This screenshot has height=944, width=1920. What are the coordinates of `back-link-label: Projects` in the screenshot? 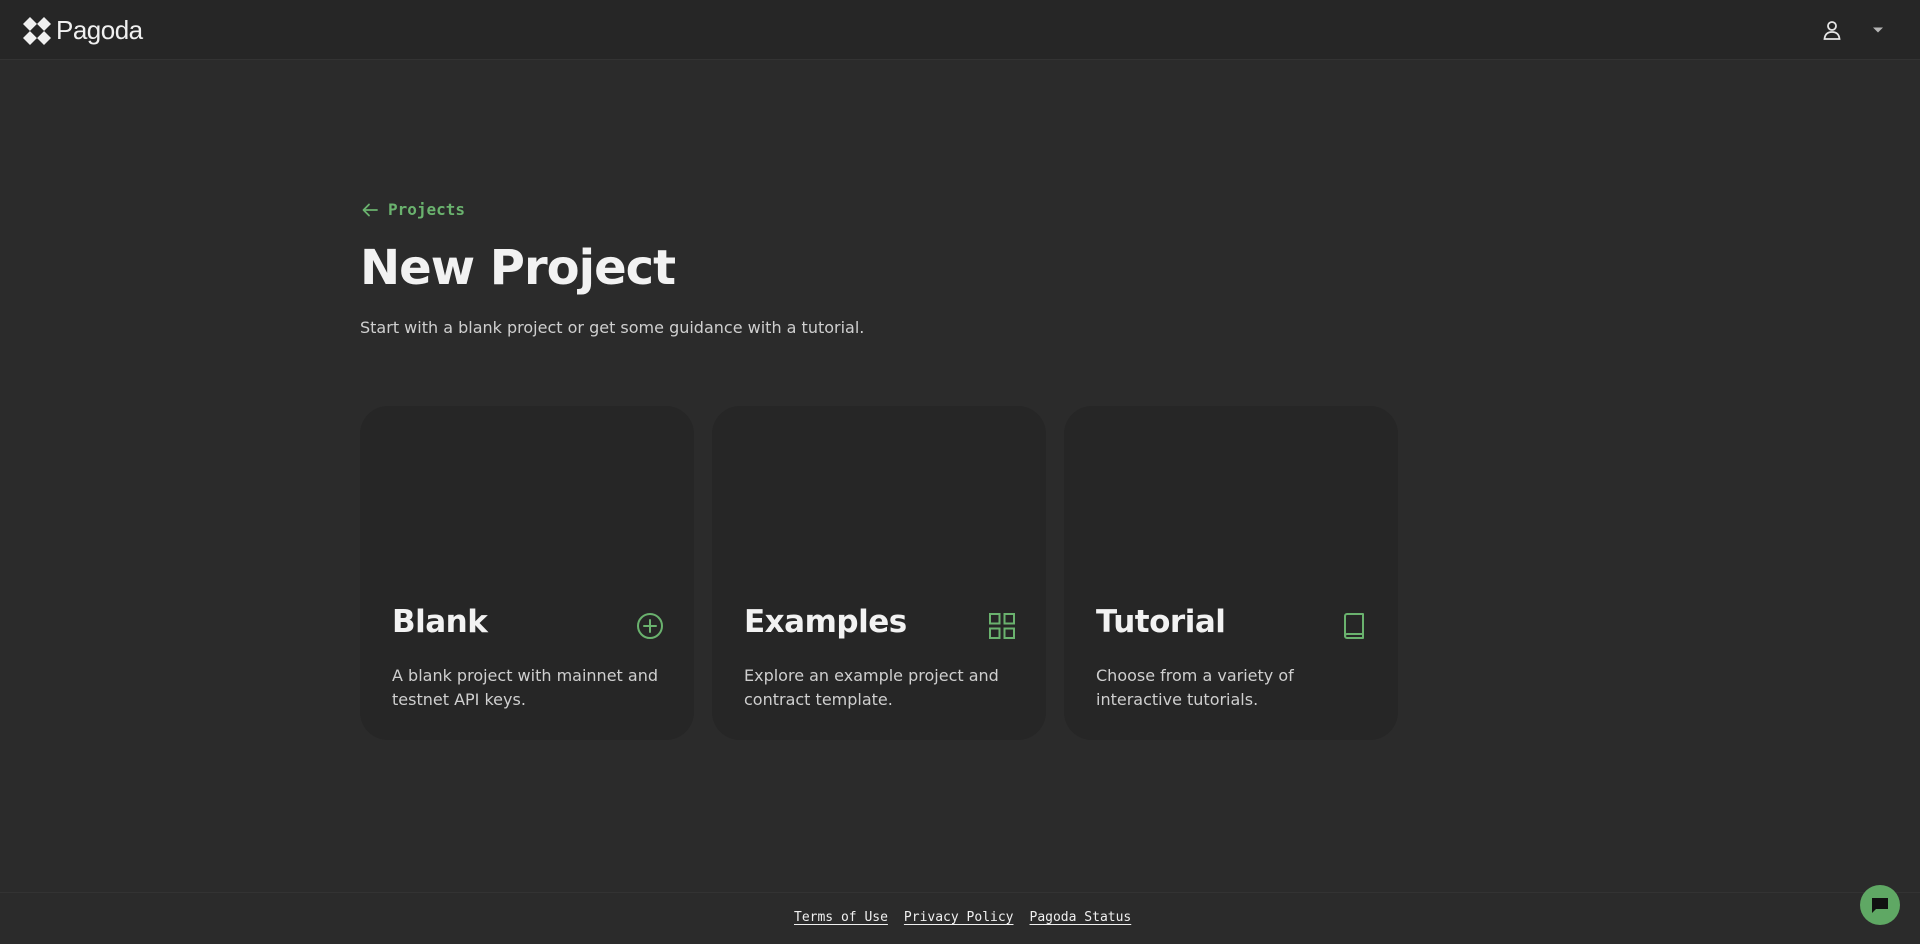 It's located at (427, 209).